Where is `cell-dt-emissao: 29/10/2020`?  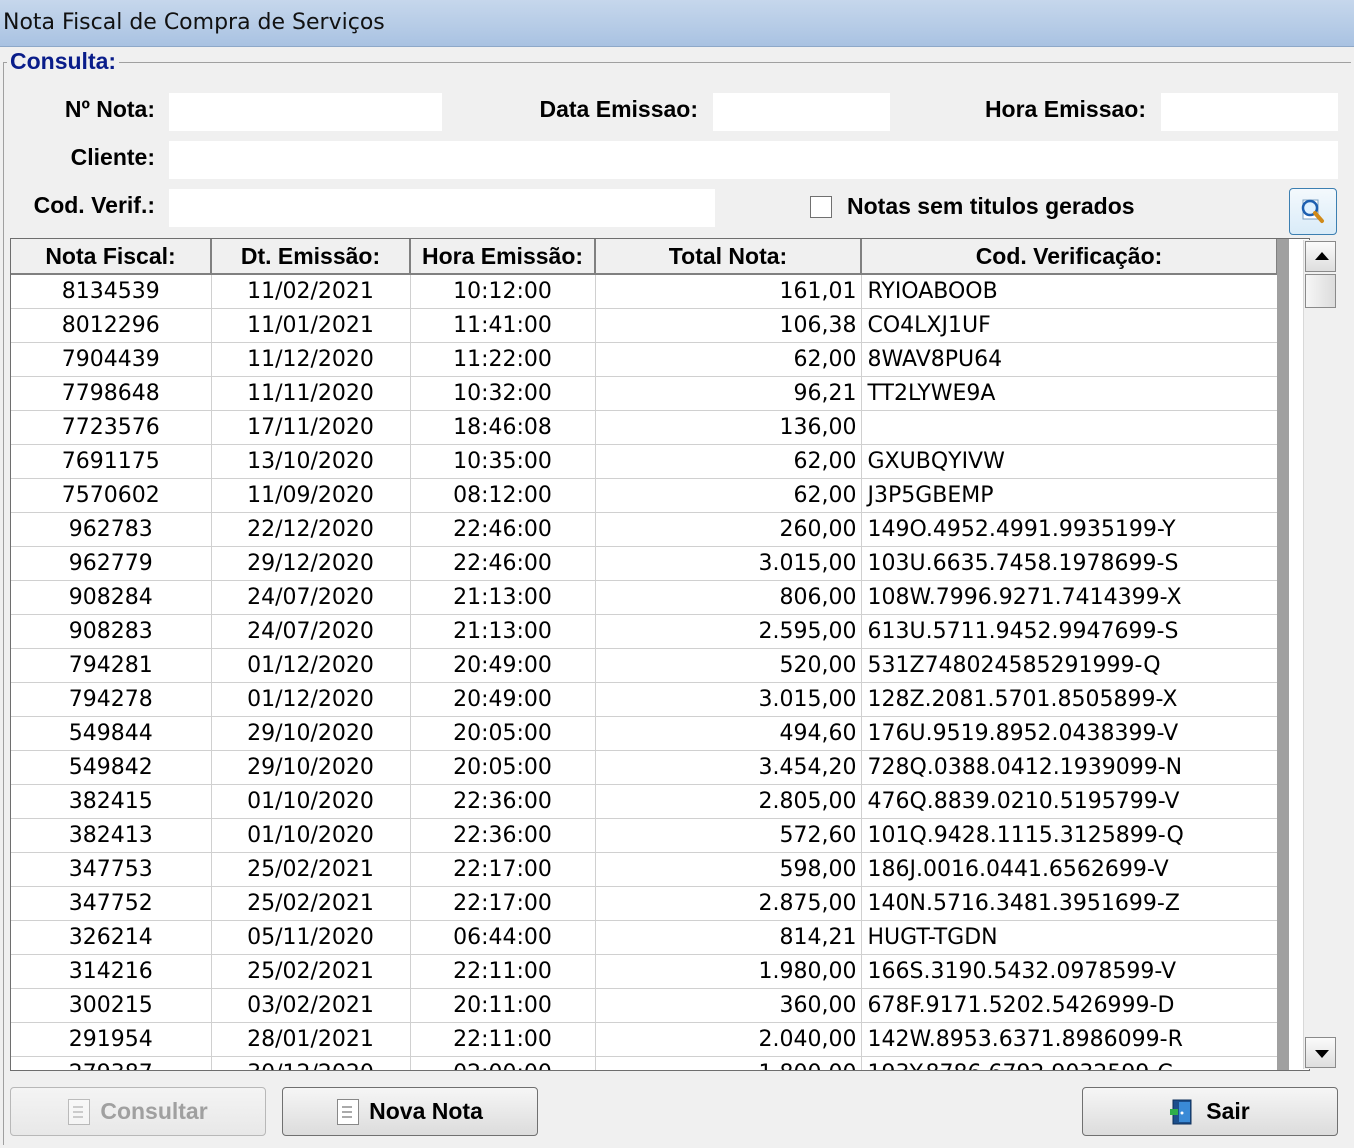
cell-dt-emissao: 29/10/2020 is located at coordinates (311, 733).